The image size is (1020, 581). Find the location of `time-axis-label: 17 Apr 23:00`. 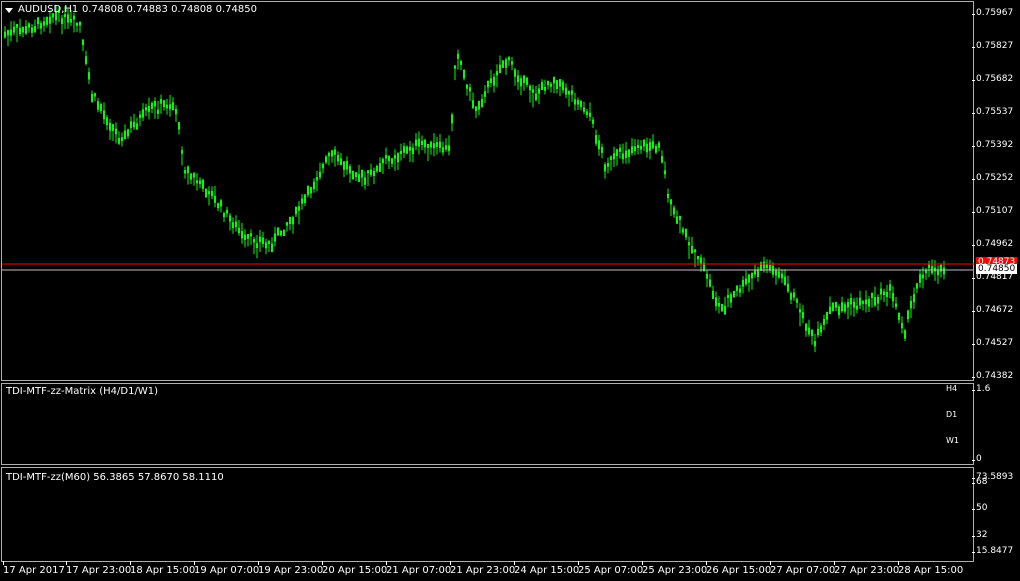

time-axis-label: 17 Apr 23:00 is located at coordinates (99, 568).